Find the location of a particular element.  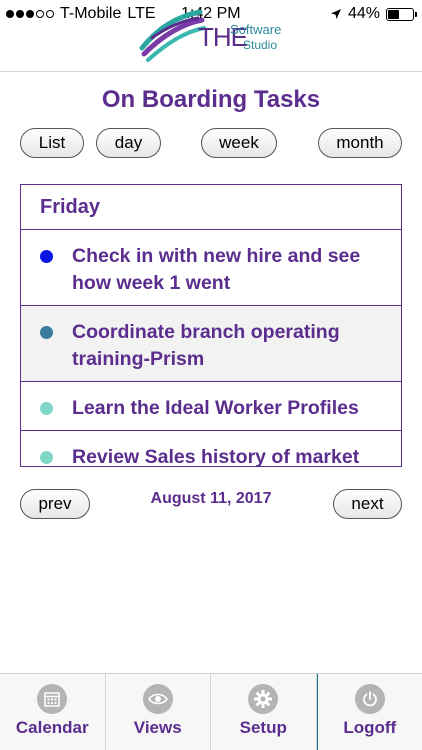

tab-calendar: Calendar is located at coordinates (53, 712).